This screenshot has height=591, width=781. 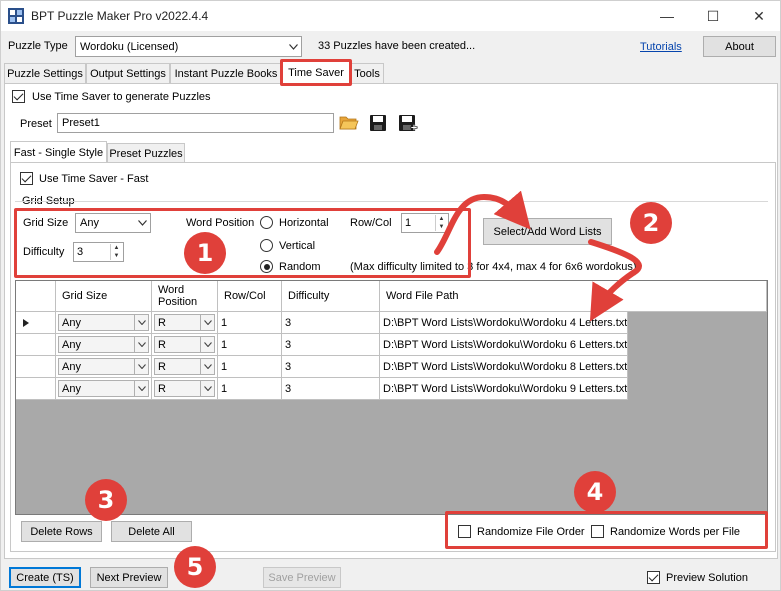 What do you see at coordinates (106, 500) in the screenshot?
I see `step-badge-3: 3` at bounding box center [106, 500].